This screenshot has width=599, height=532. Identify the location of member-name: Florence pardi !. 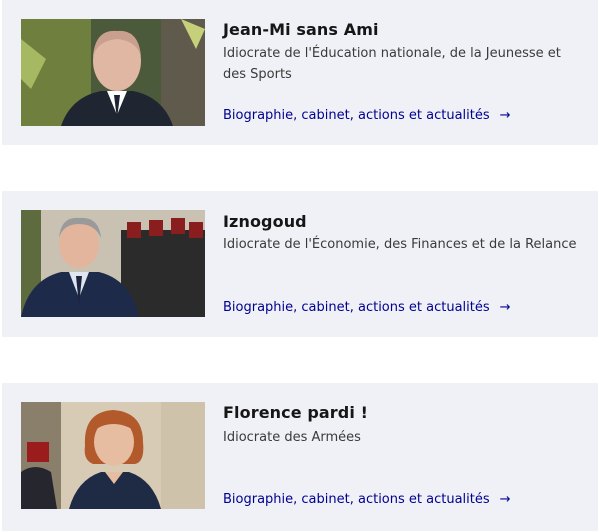
(295, 412).